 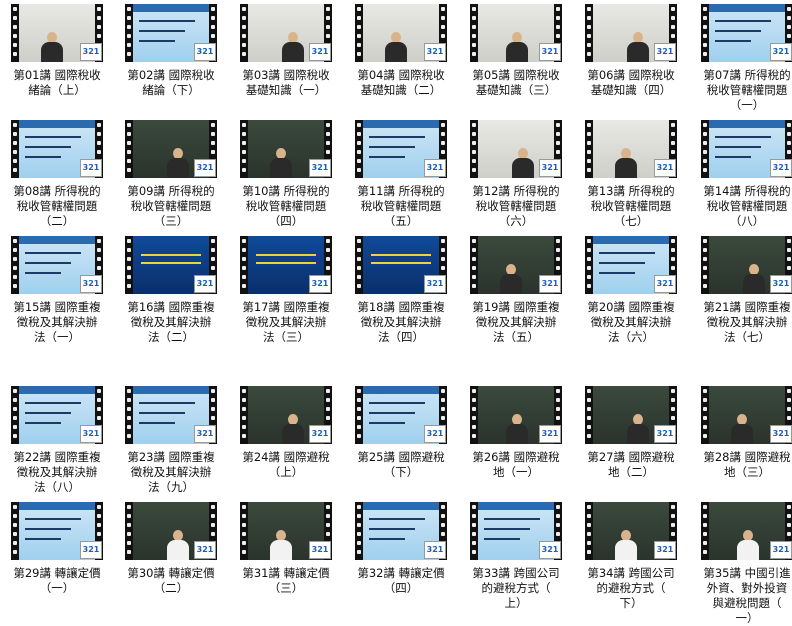 What do you see at coordinates (171, 83) in the screenshot?
I see `lesson-title-link: 第02講 國際稅收 緒論（下）` at bounding box center [171, 83].